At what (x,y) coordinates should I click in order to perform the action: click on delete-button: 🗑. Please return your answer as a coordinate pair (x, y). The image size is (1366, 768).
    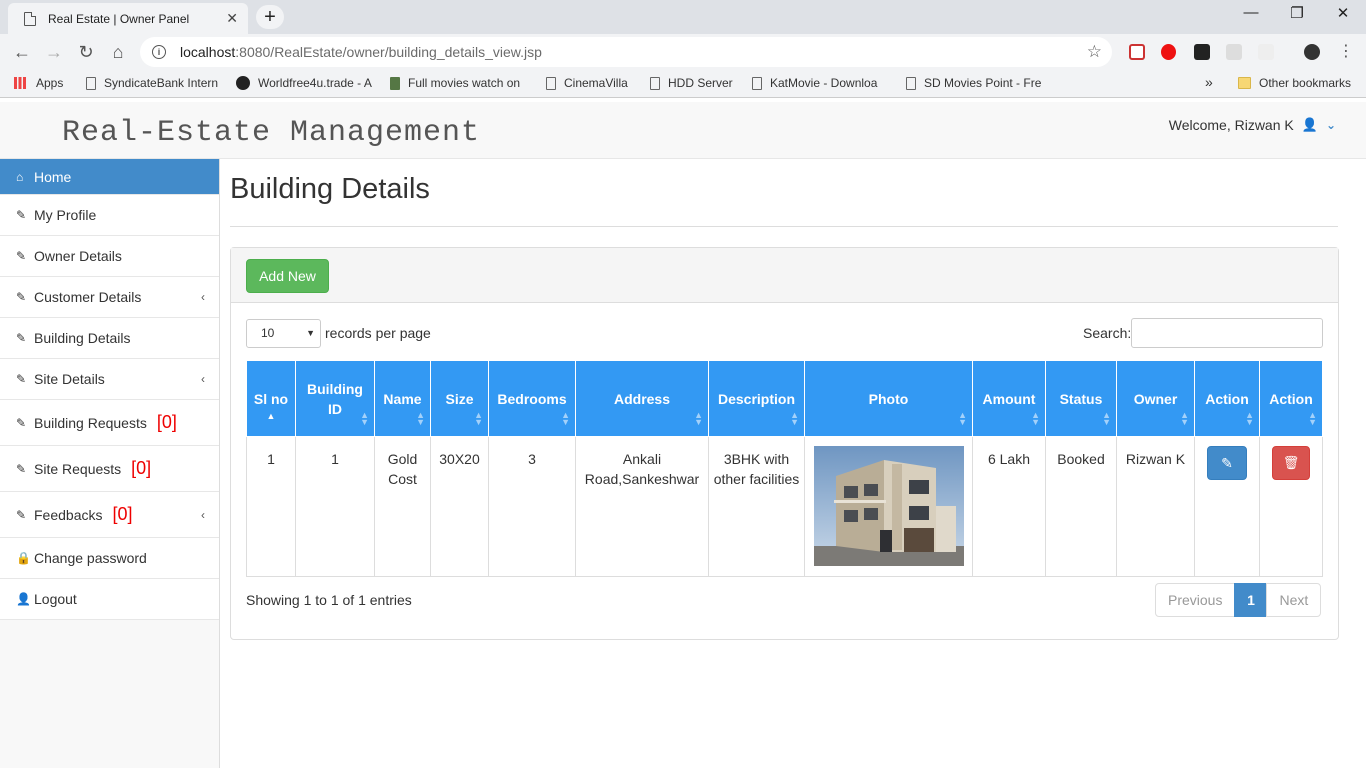
    Looking at the image, I should click on (1291, 463).